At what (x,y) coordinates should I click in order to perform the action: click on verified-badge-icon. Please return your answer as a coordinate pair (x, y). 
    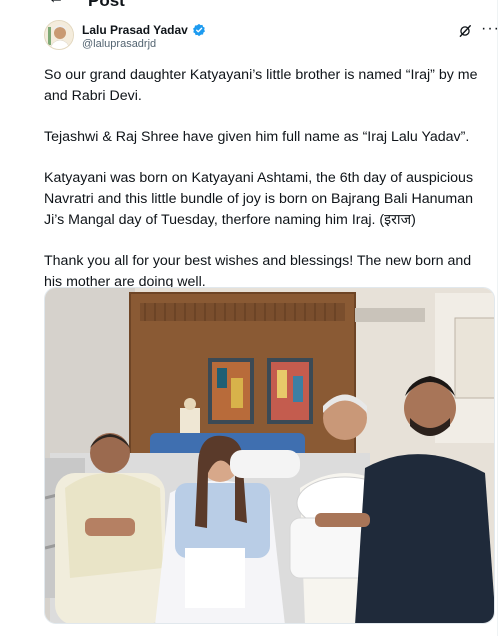
    Looking at the image, I should click on (199, 30).